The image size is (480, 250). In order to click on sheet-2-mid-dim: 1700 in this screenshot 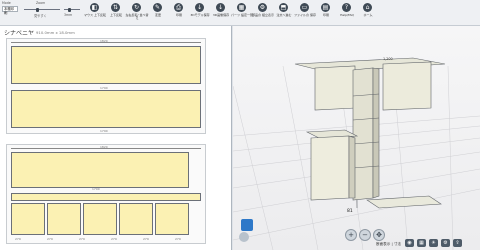, I will do `click(96, 189)`.